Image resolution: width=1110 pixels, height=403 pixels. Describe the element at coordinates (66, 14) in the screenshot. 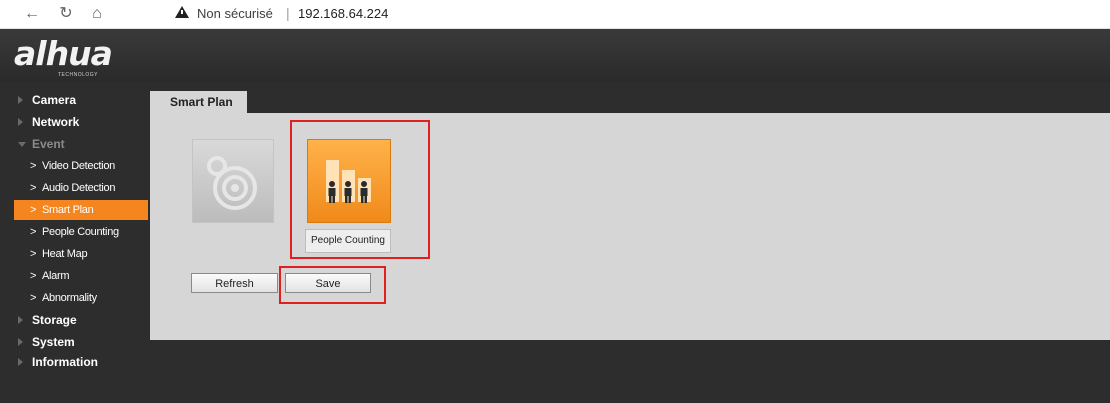

I see `reload-icon: ↻` at that location.